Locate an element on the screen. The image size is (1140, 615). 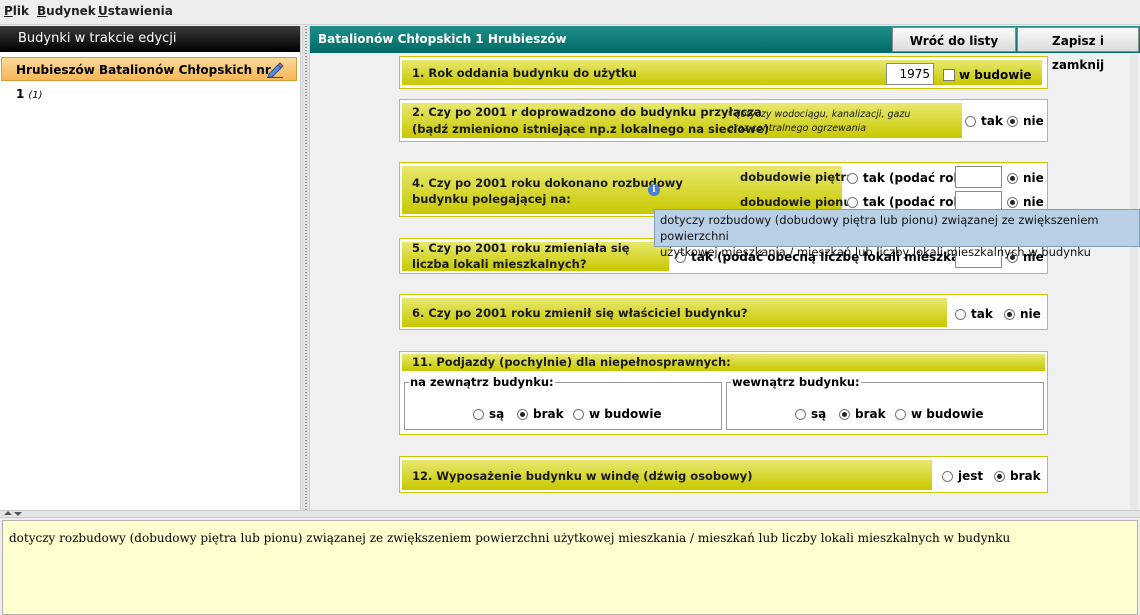
menu-building: Budynek is located at coordinates (66, 11).